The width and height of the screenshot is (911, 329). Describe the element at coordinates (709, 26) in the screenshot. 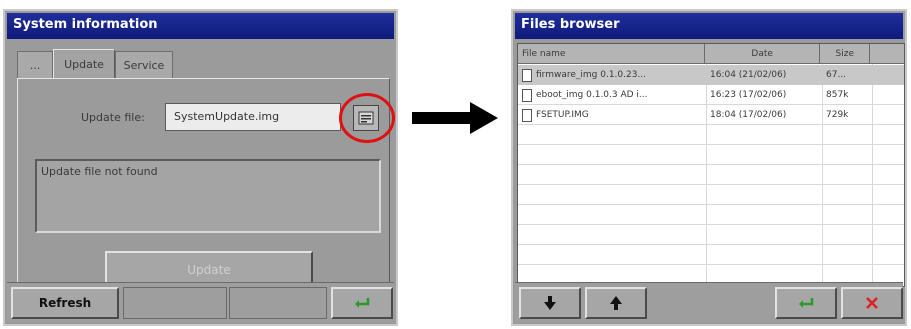

I see `window-title: Files browser` at that location.